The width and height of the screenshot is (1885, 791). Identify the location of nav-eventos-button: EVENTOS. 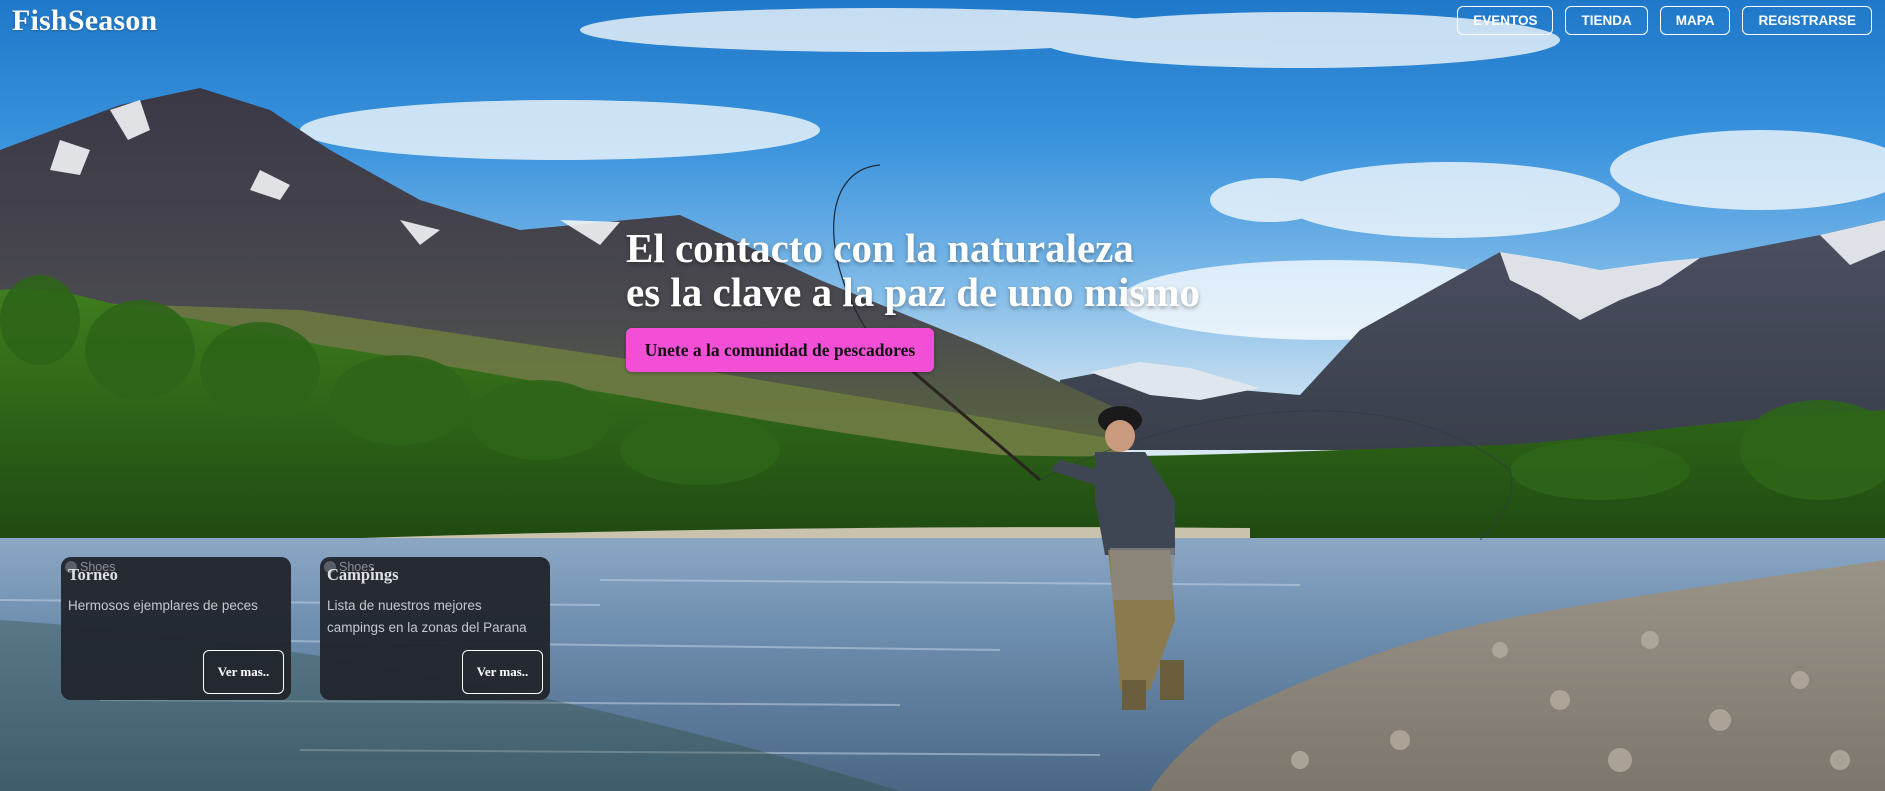
(1505, 20).